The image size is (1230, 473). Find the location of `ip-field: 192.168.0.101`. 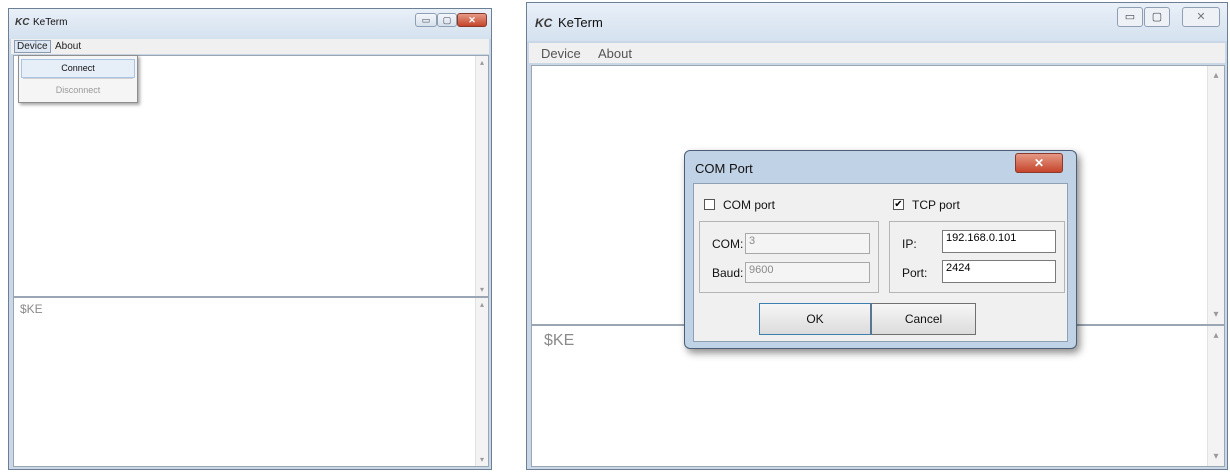

ip-field: 192.168.0.101 is located at coordinates (999, 241).